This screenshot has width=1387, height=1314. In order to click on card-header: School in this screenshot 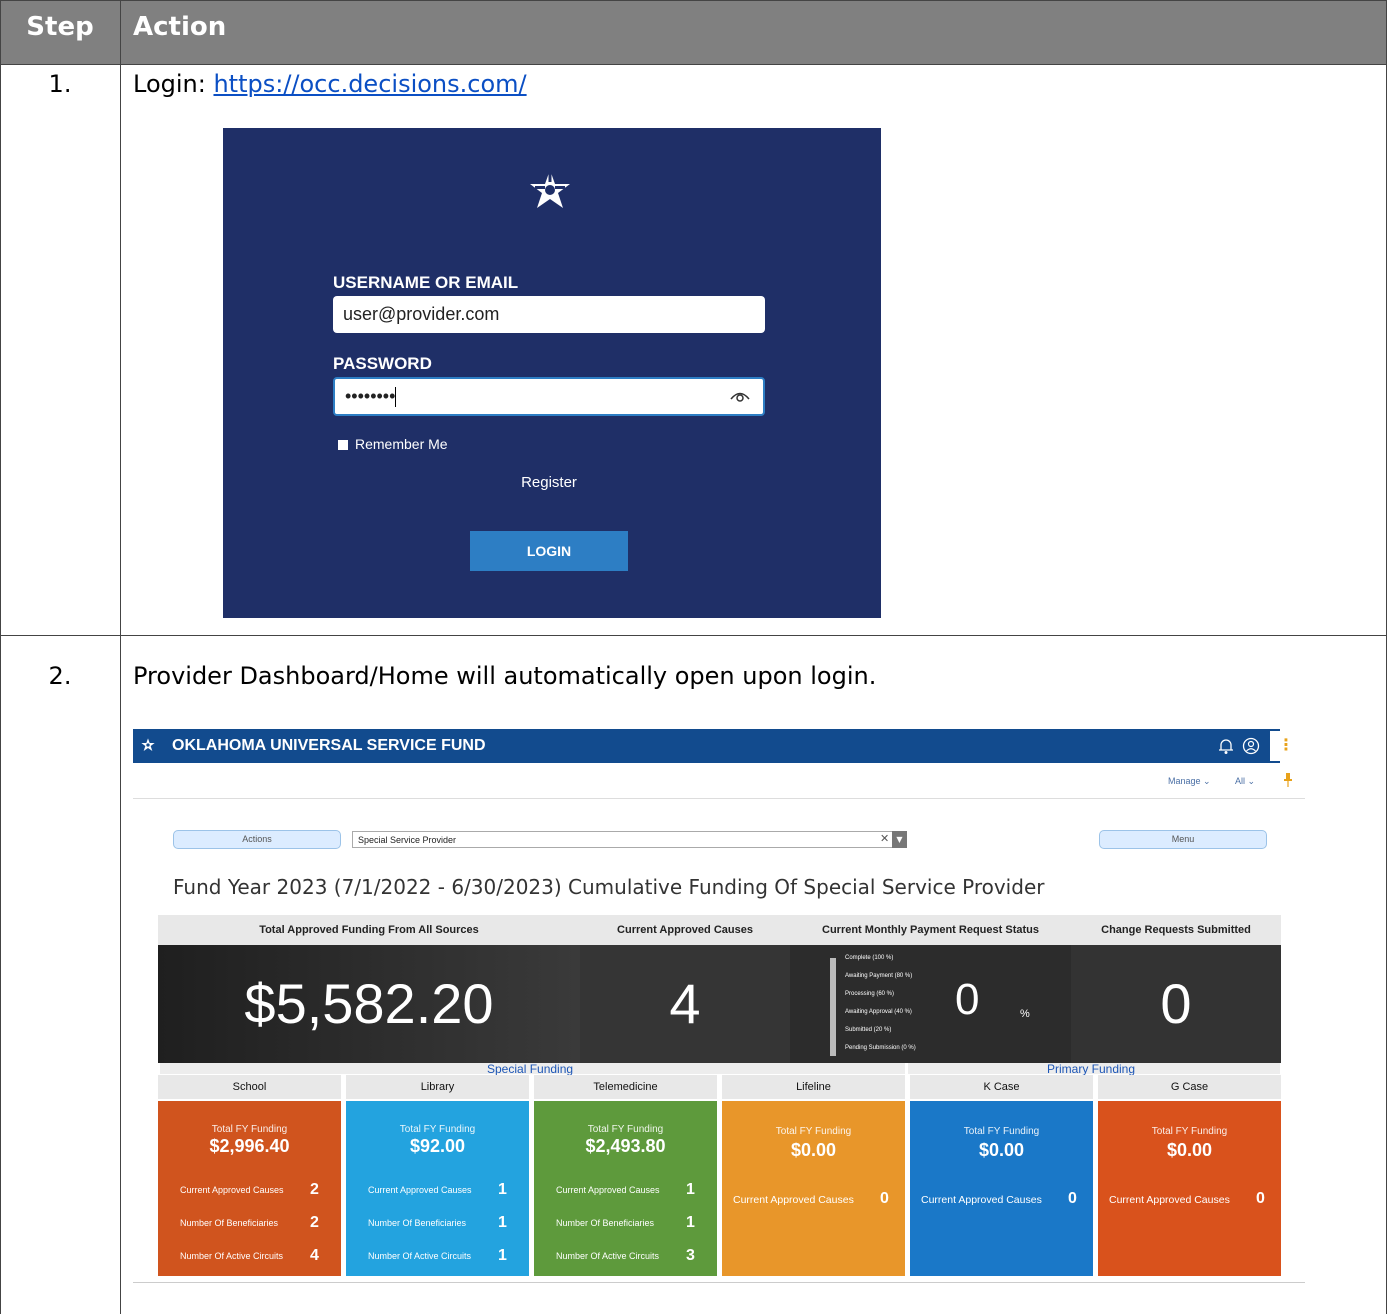, I will do `click(249, 1087)`.